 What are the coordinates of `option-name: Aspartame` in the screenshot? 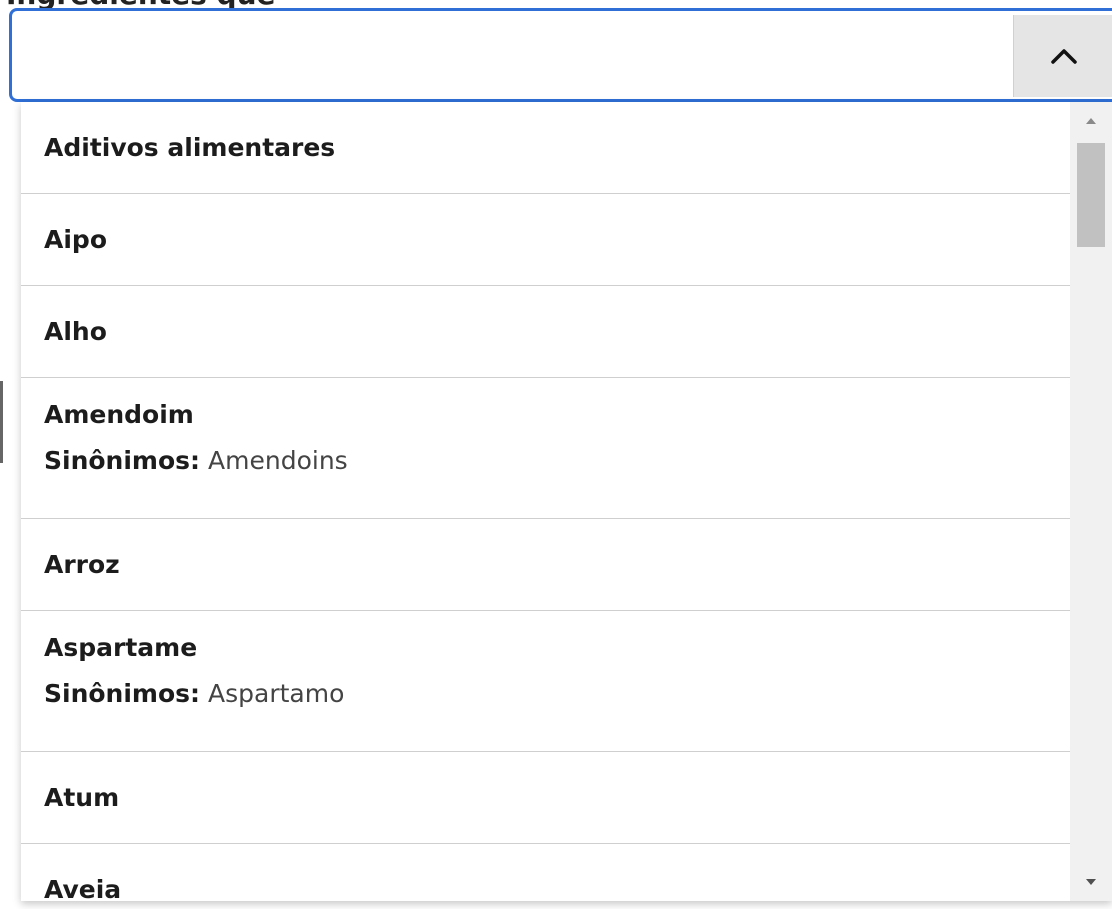 It's located at (121, 647).